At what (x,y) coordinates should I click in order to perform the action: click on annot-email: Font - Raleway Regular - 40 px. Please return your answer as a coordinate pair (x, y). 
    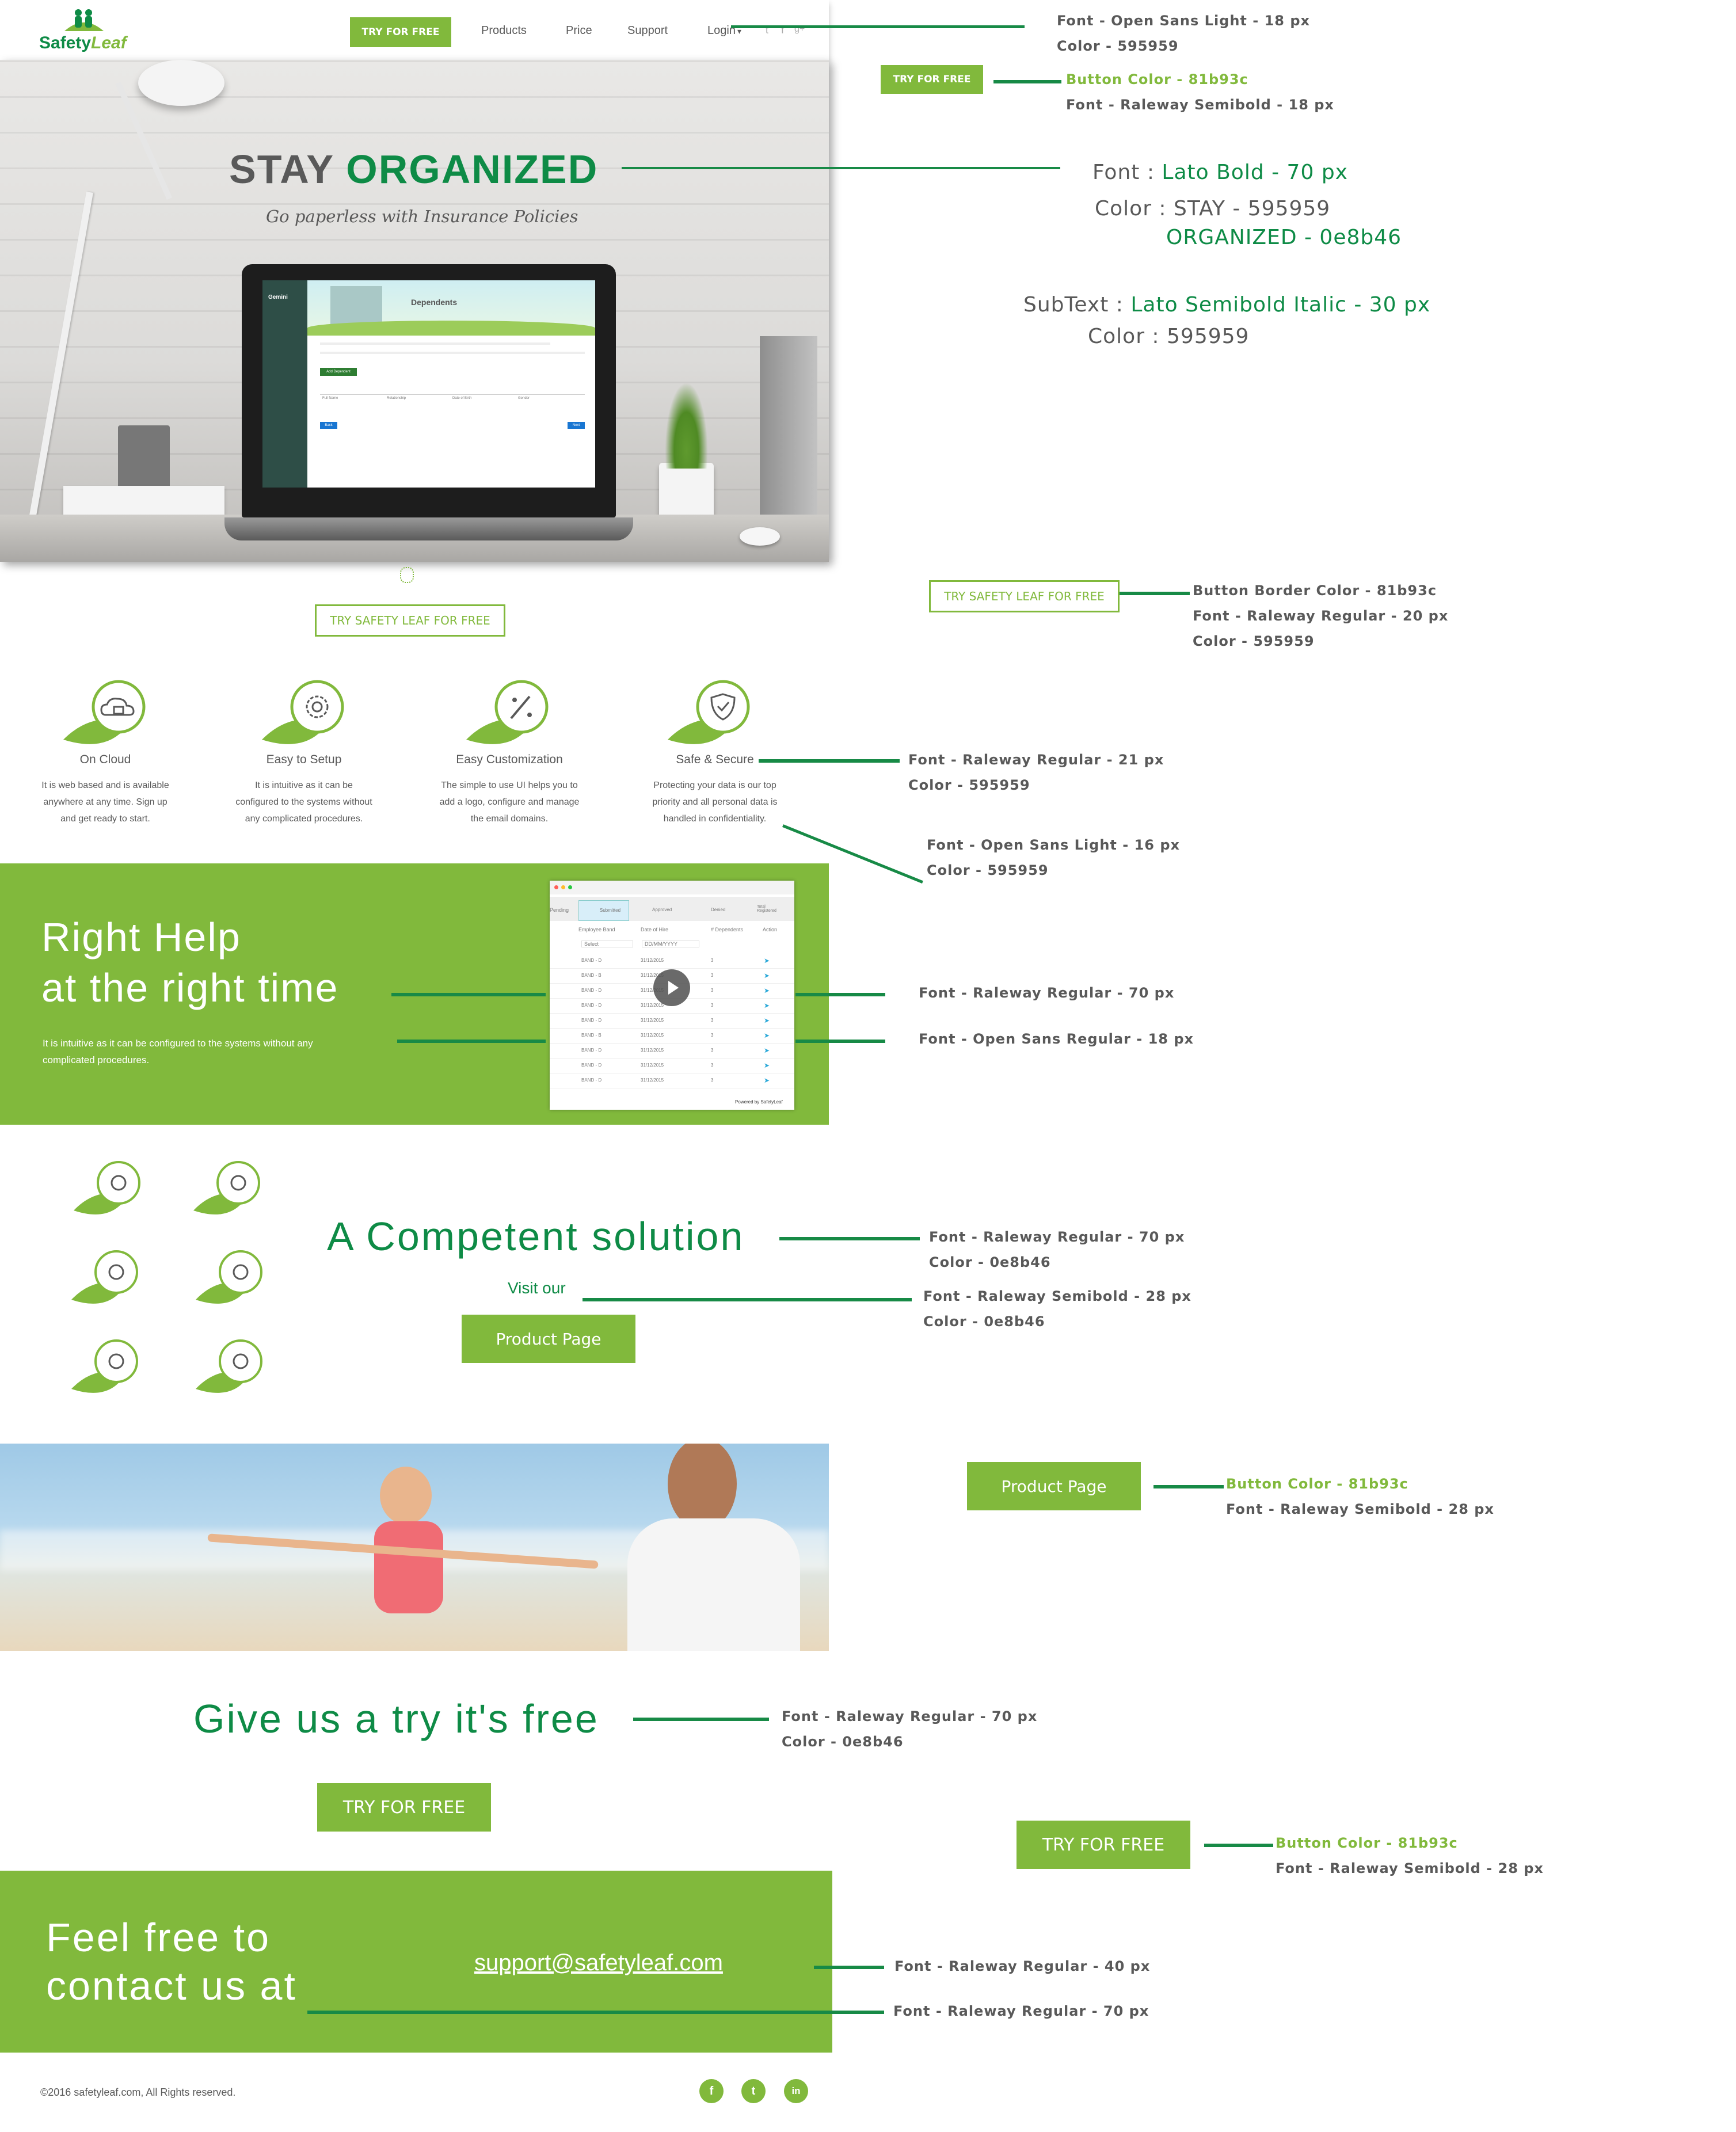
    Looking at the image, I should click on (1022, 1966).